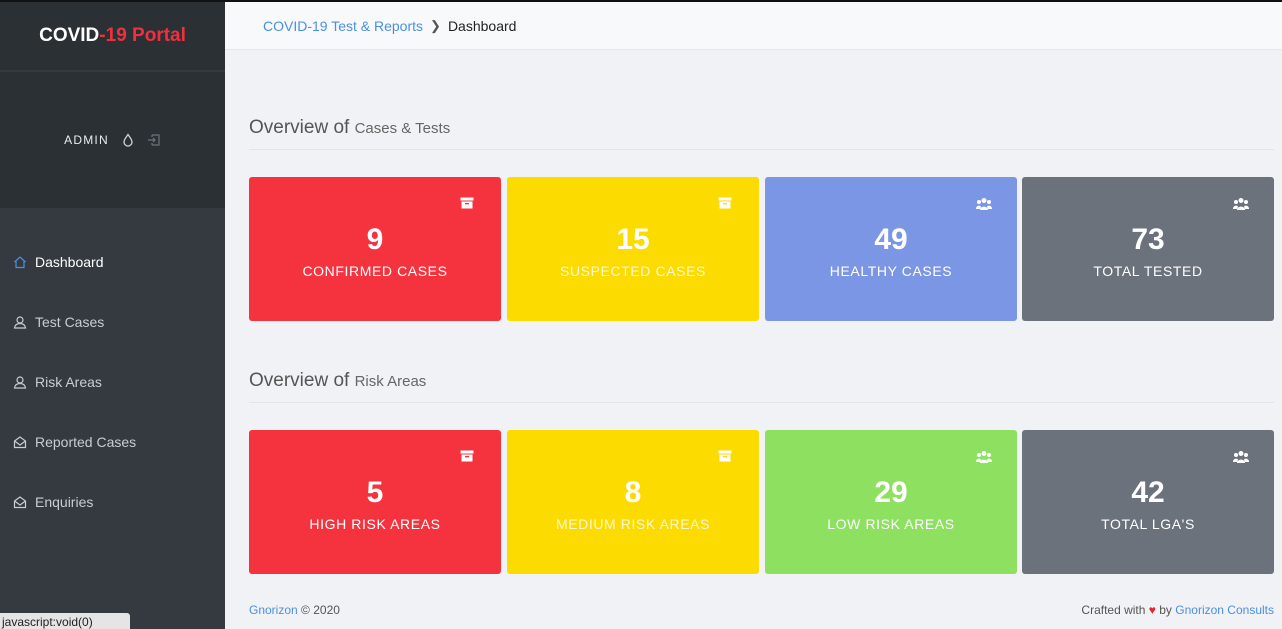 The image size is (1282, 629). I want to click on brand-part1: COVID, so click(69, 35).